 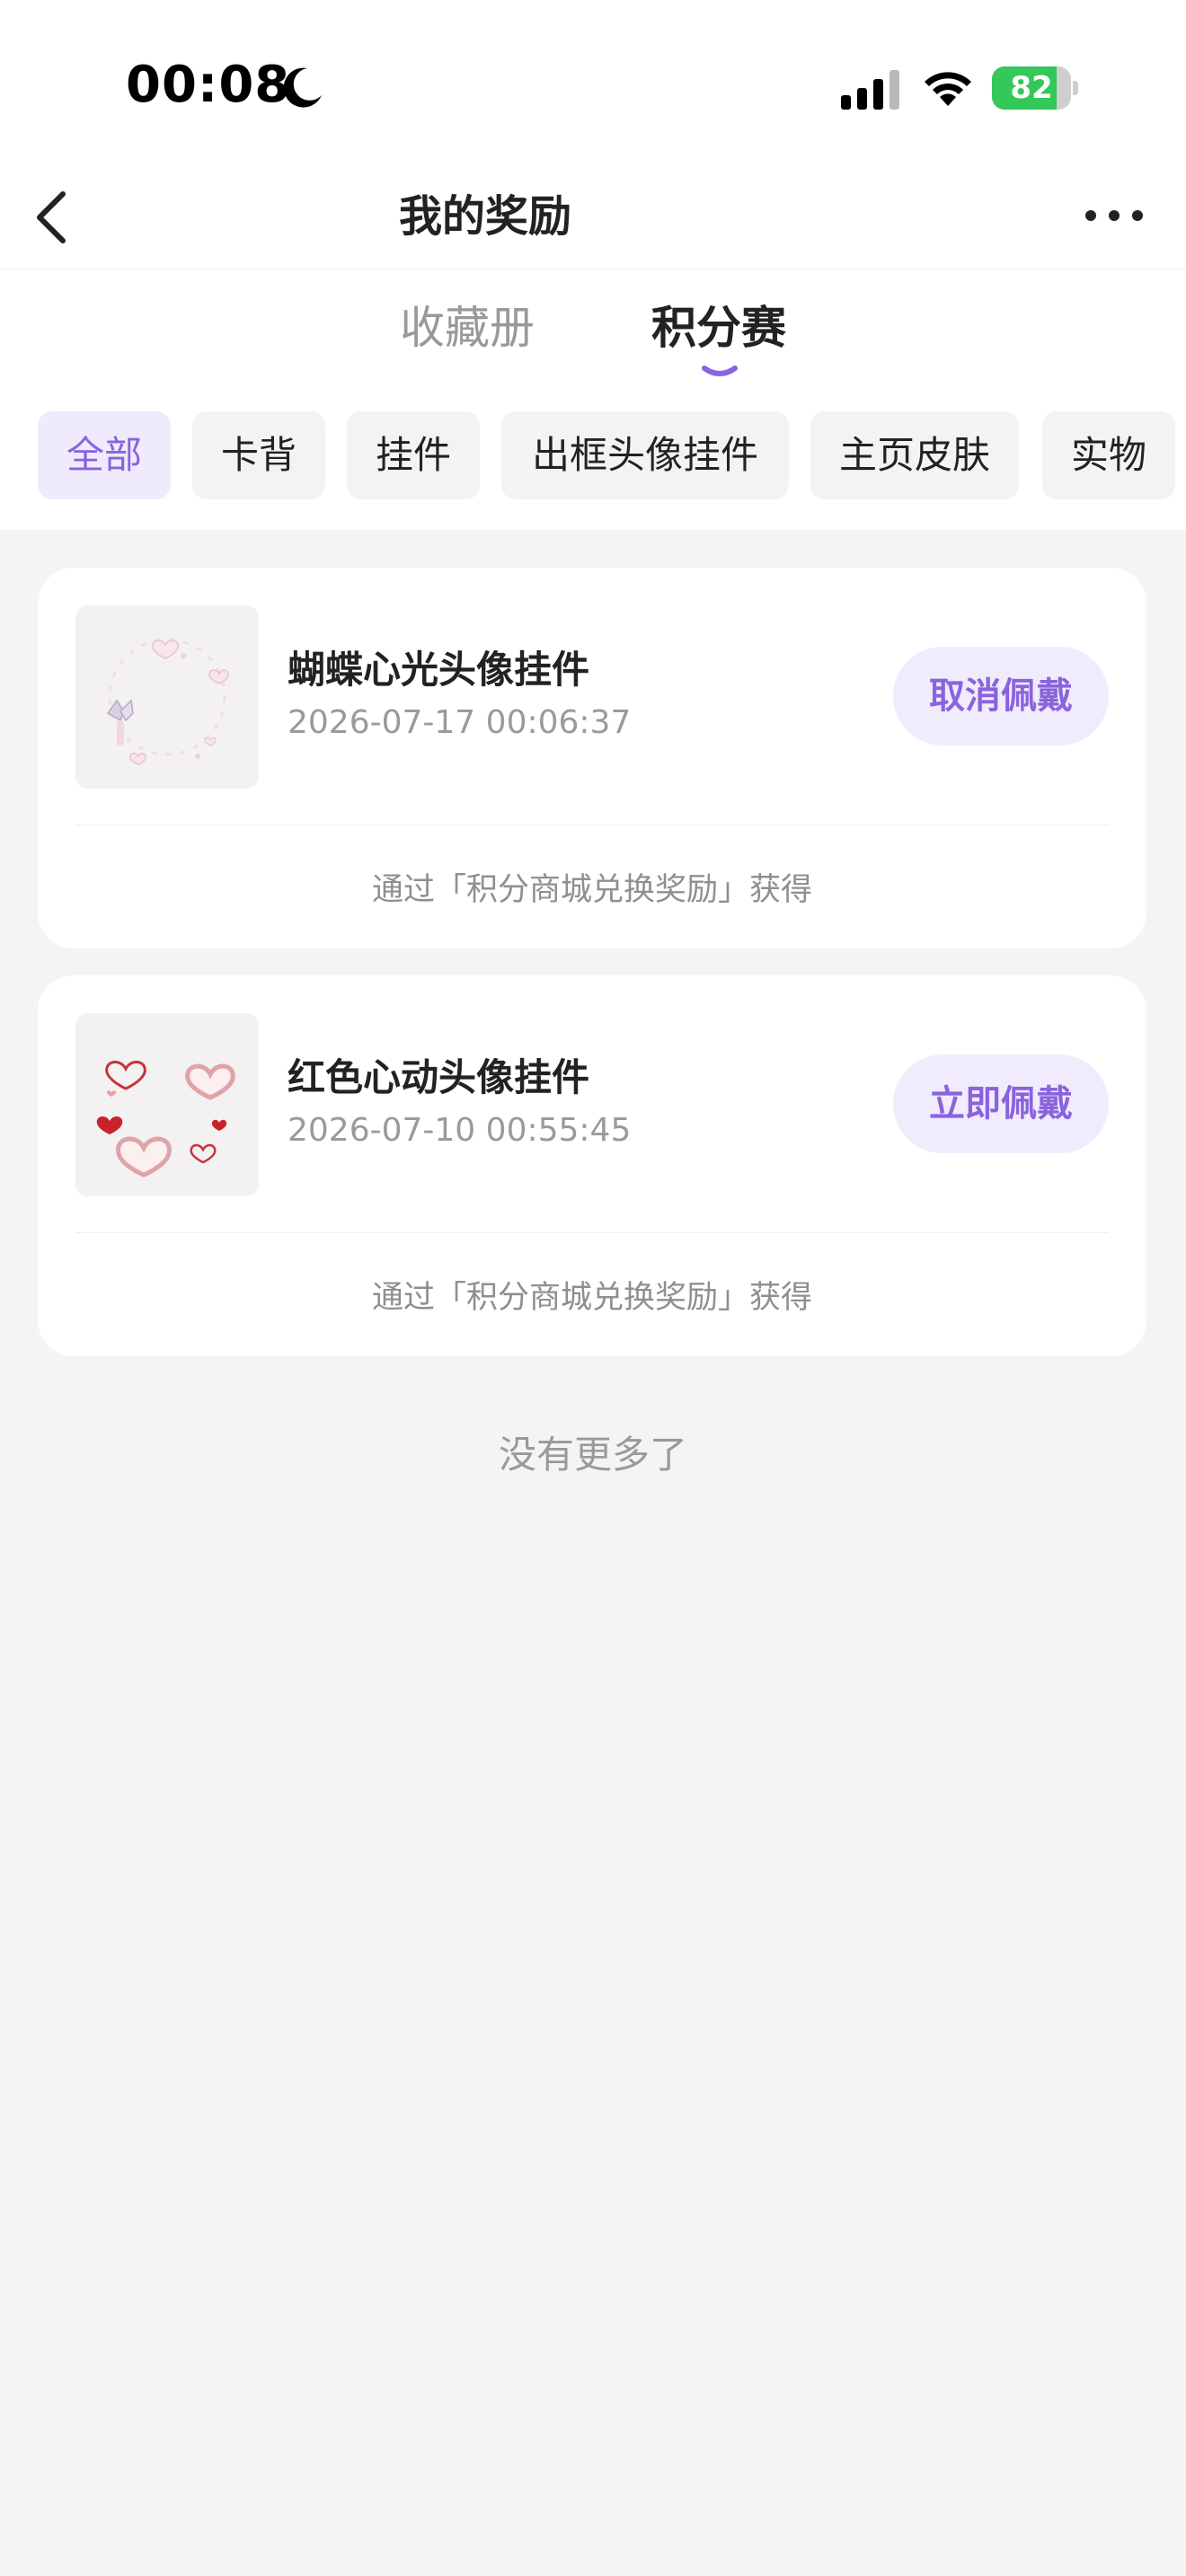 I want to click on red-heart-pendant-image, so click(x=167, y=1104).